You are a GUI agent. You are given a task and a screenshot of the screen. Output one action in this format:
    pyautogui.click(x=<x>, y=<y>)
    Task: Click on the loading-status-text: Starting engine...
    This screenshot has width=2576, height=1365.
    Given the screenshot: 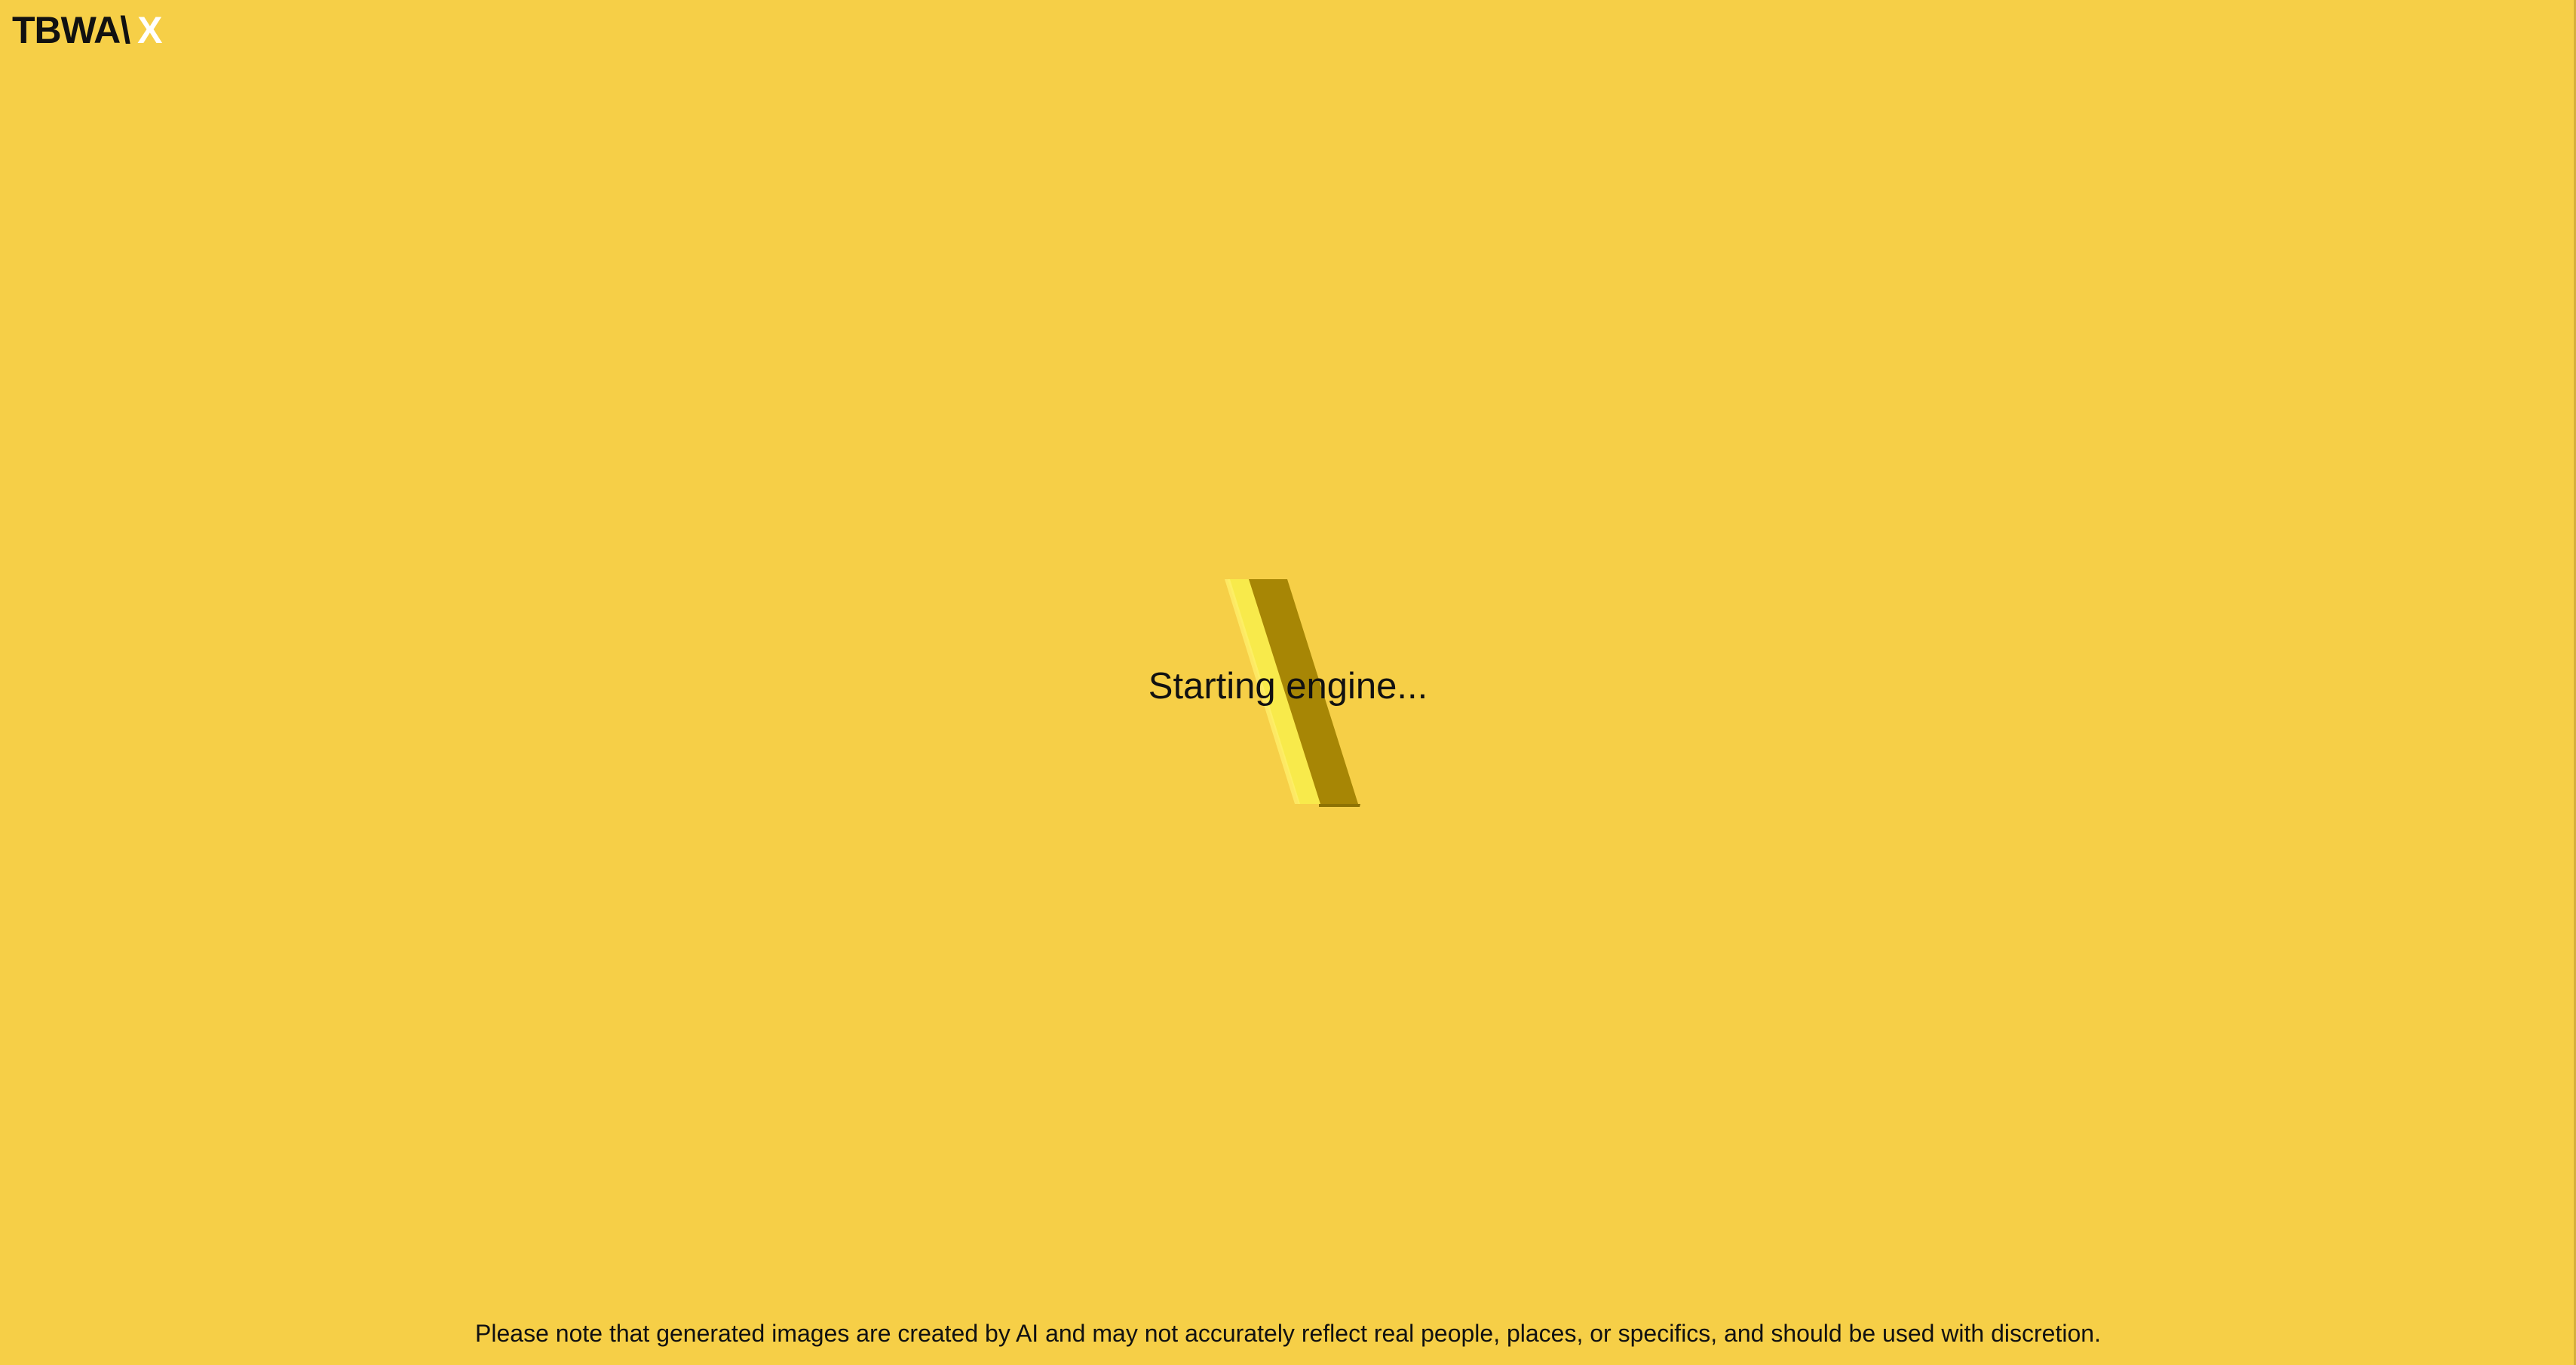 What is the action you would take?
    pyautogui.click(x=1288, y=686)
    